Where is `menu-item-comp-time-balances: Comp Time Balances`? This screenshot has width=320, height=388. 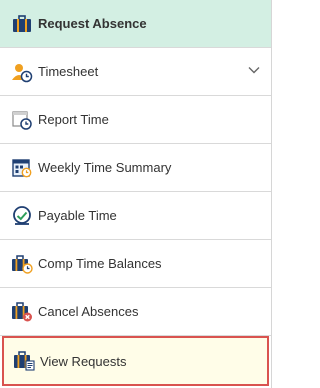 menu-item-comp-time-balances: Comp Time Balances is located at coordinates (135, 264).